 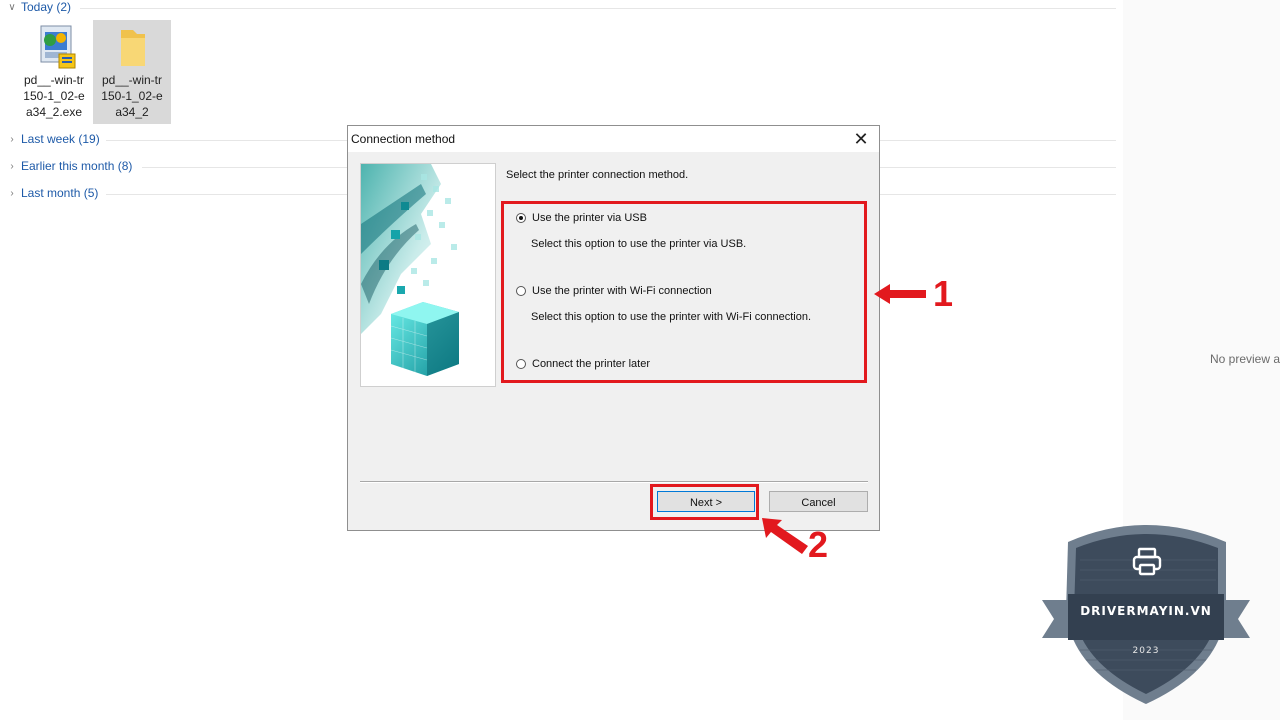 I want to click on file-name-line: a34_2.exe, so click(x=54, y=112).